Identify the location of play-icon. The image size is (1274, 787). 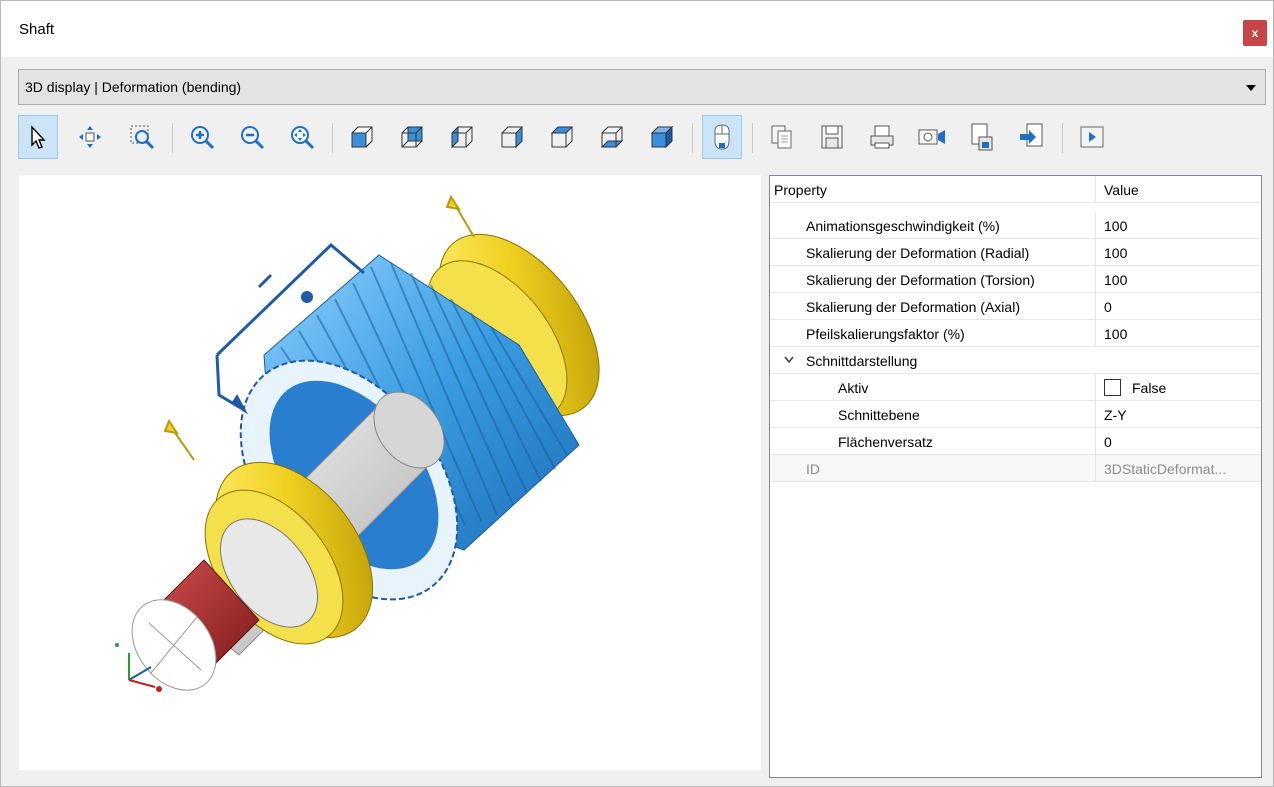
(1092, 137).